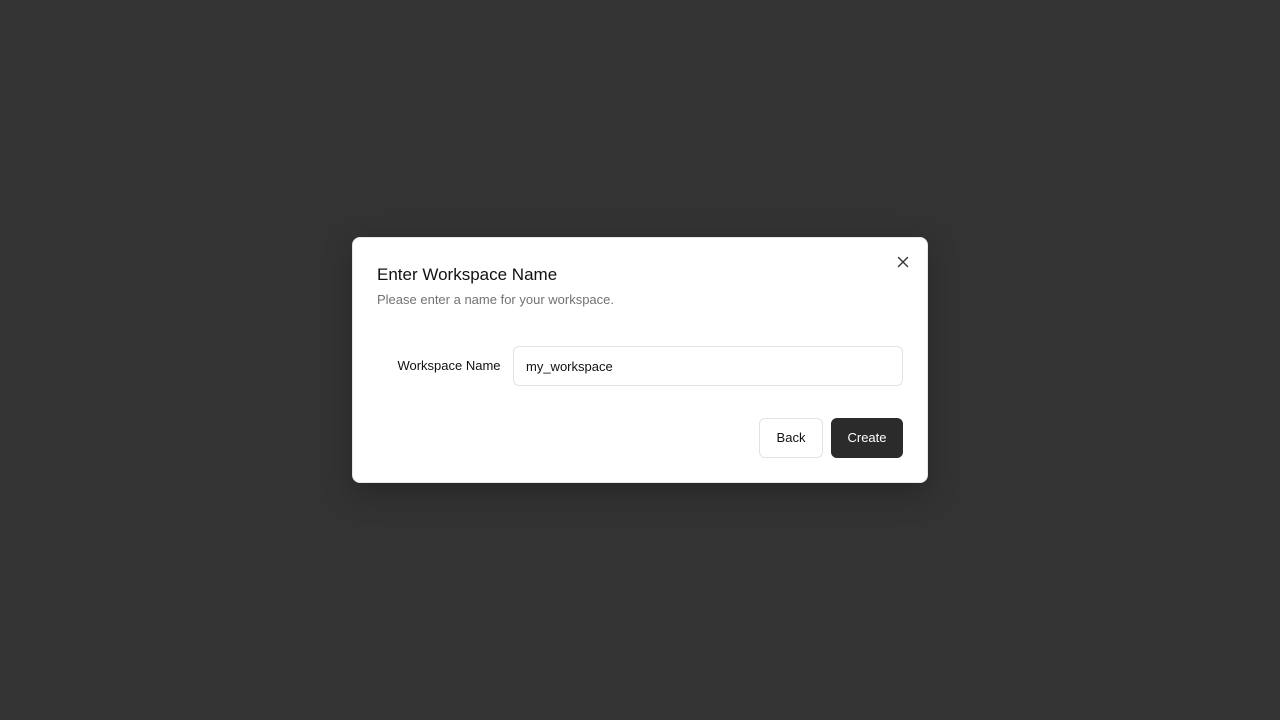  I want to click on create-button: Create, so click(867, 438).